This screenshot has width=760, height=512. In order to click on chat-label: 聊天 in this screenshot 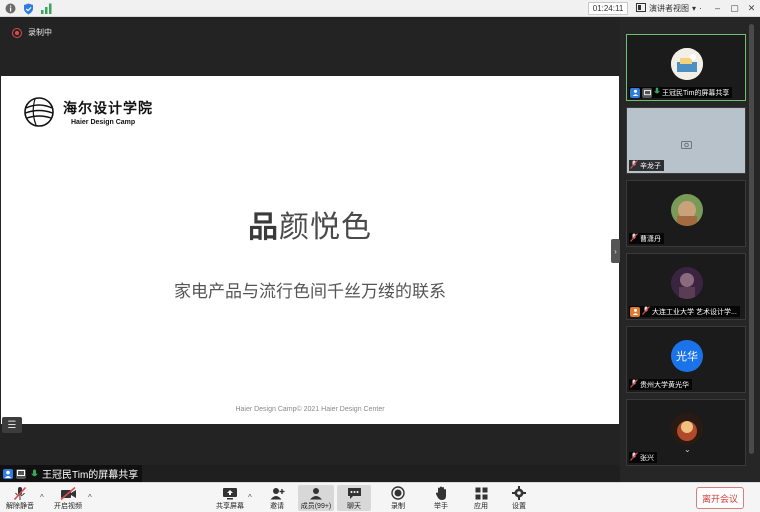, I will do `click(354, 506)`.